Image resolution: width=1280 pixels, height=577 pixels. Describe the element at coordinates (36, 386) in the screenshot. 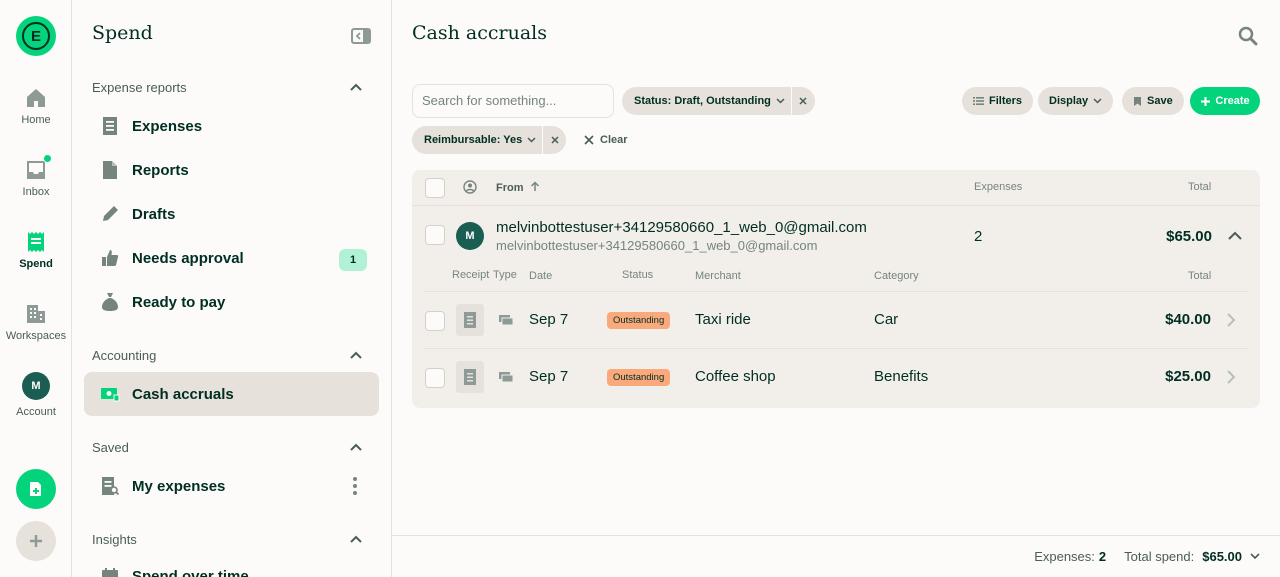

I see `account-avatar: M` at that location.